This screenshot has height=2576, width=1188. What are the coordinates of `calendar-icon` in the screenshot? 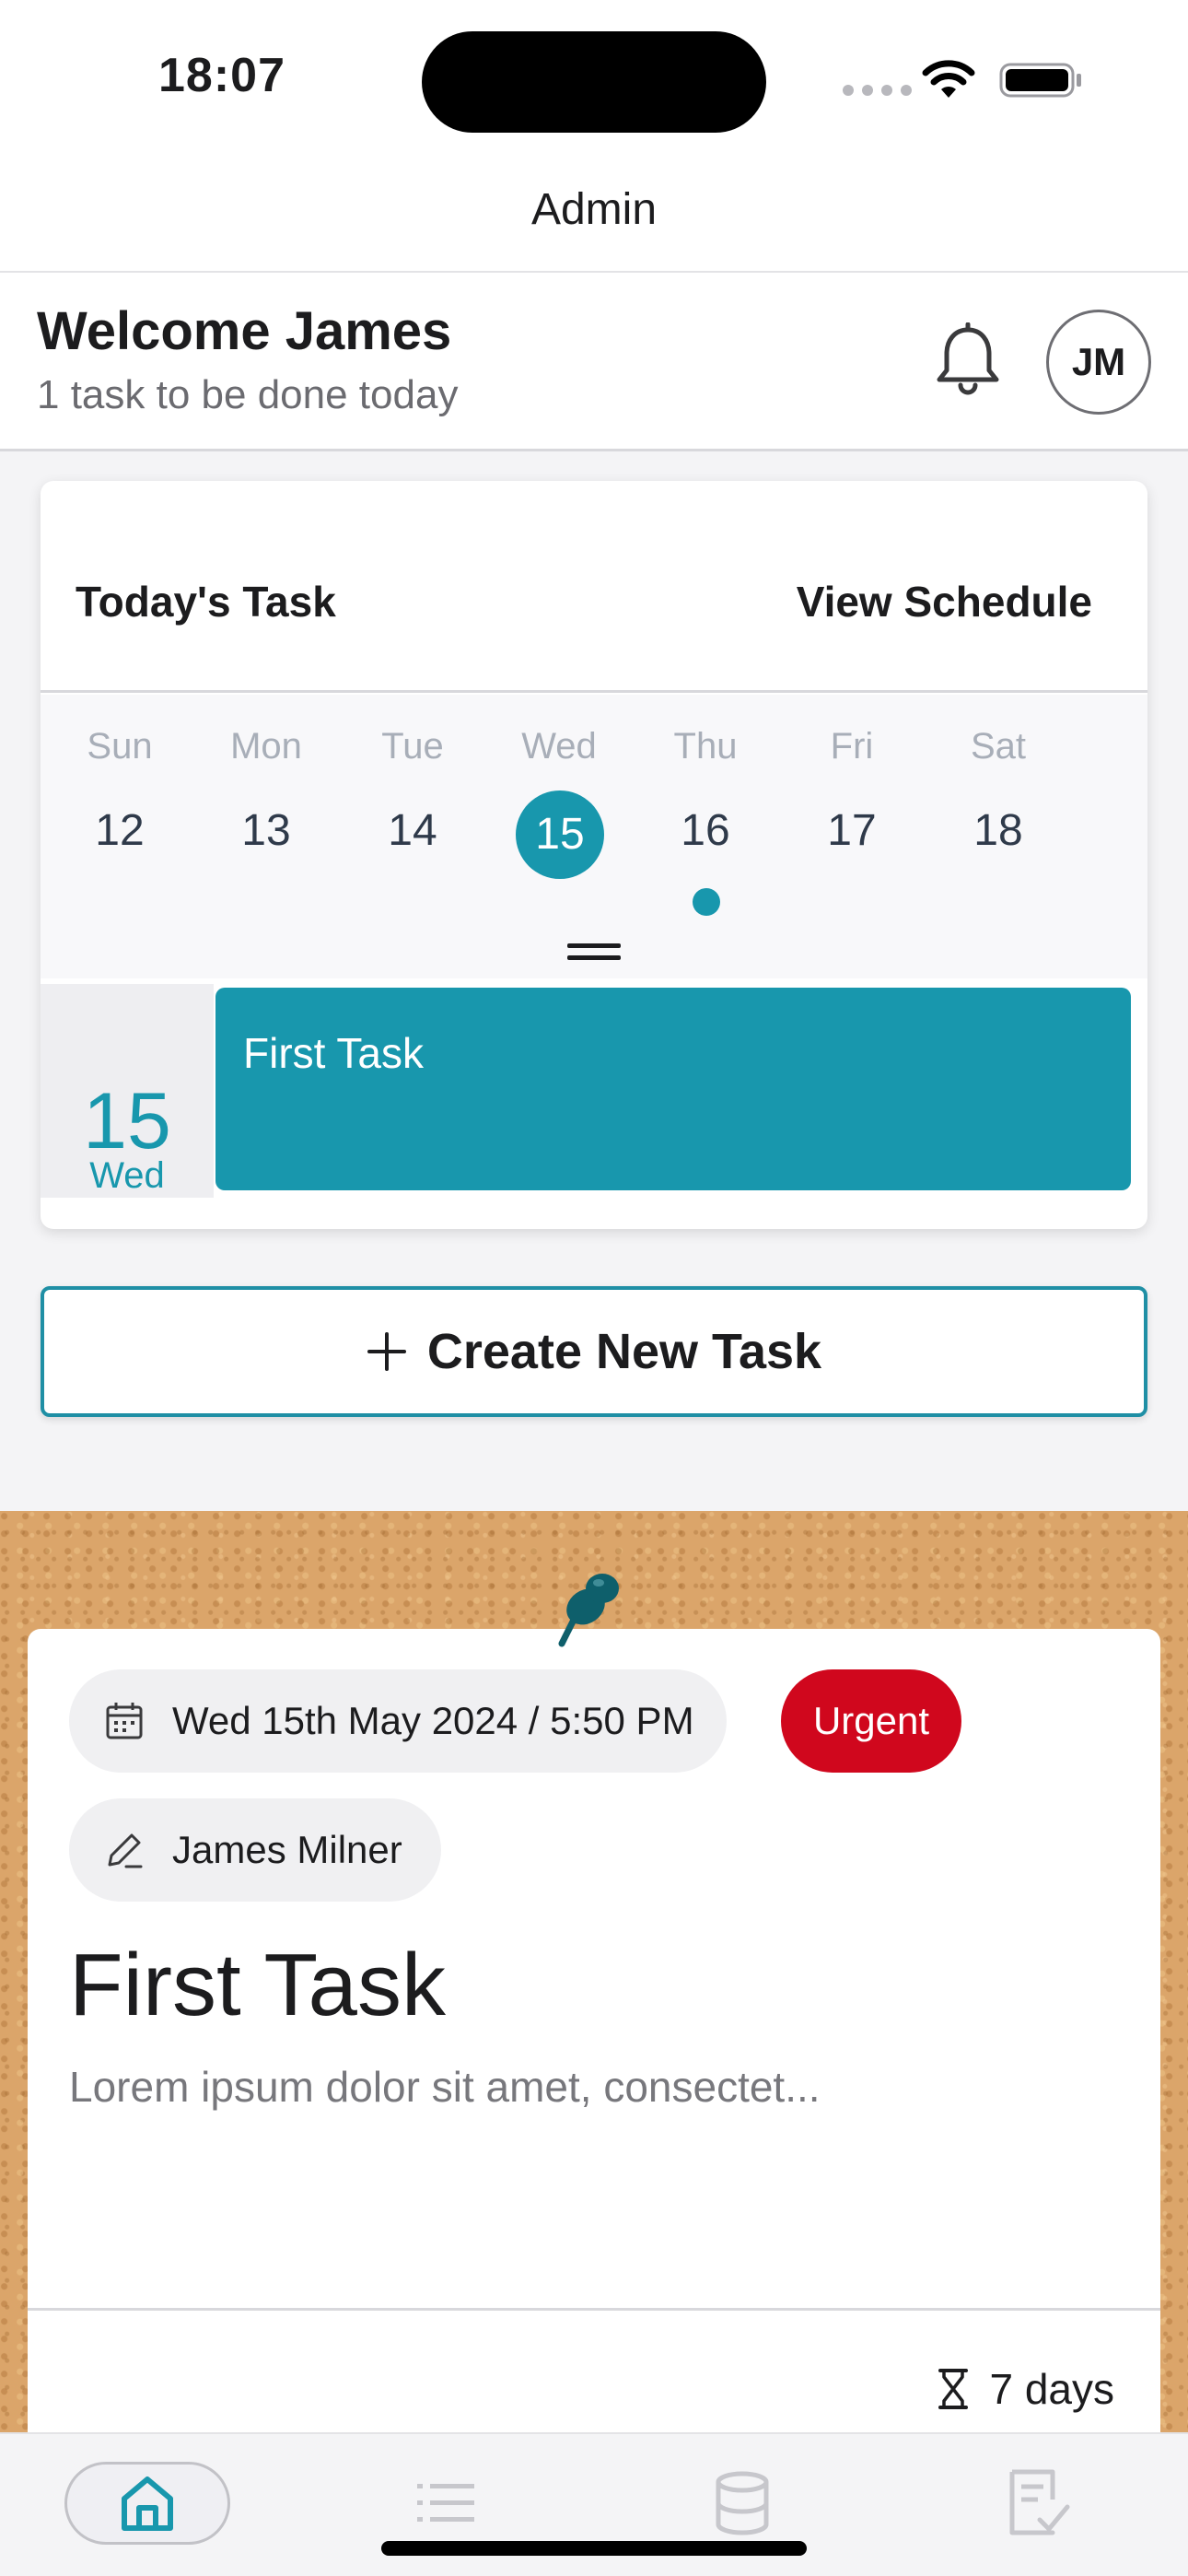 It's located at (124, 1721).